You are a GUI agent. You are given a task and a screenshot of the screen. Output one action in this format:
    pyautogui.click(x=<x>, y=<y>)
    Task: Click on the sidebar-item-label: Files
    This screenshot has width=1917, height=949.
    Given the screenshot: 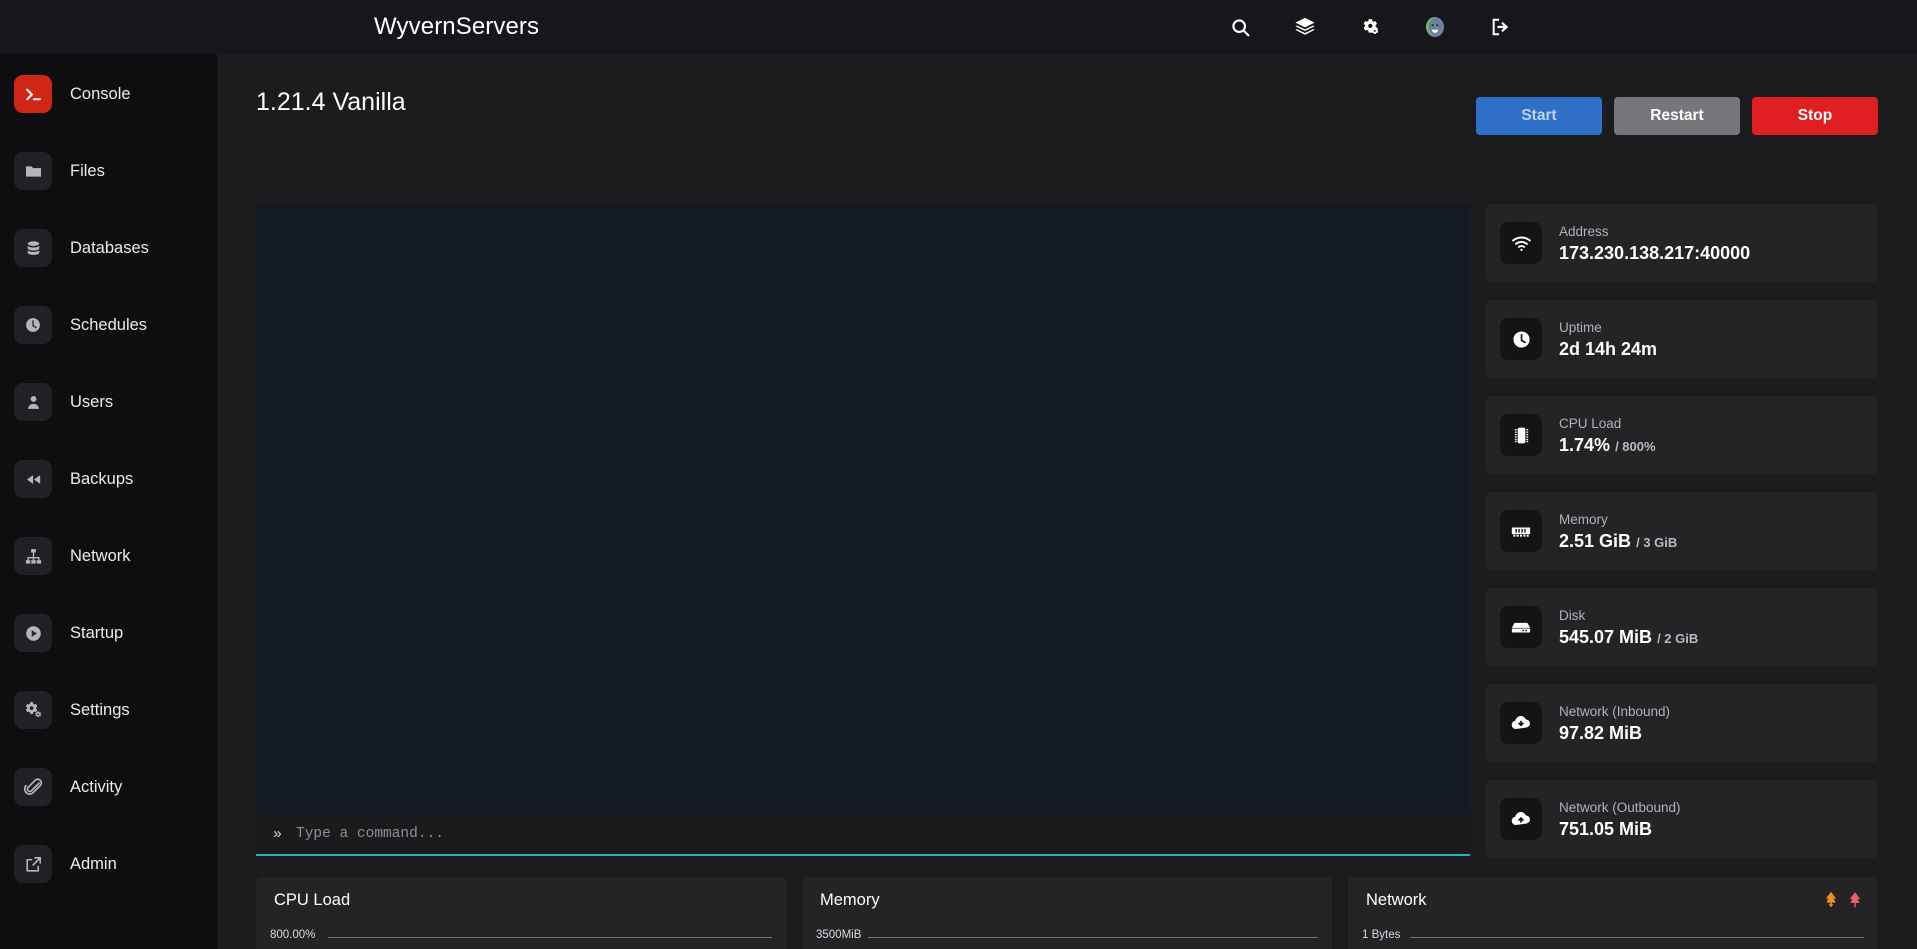 What is the action you would take?
    pyautogui.click(x=87, y=170)
    